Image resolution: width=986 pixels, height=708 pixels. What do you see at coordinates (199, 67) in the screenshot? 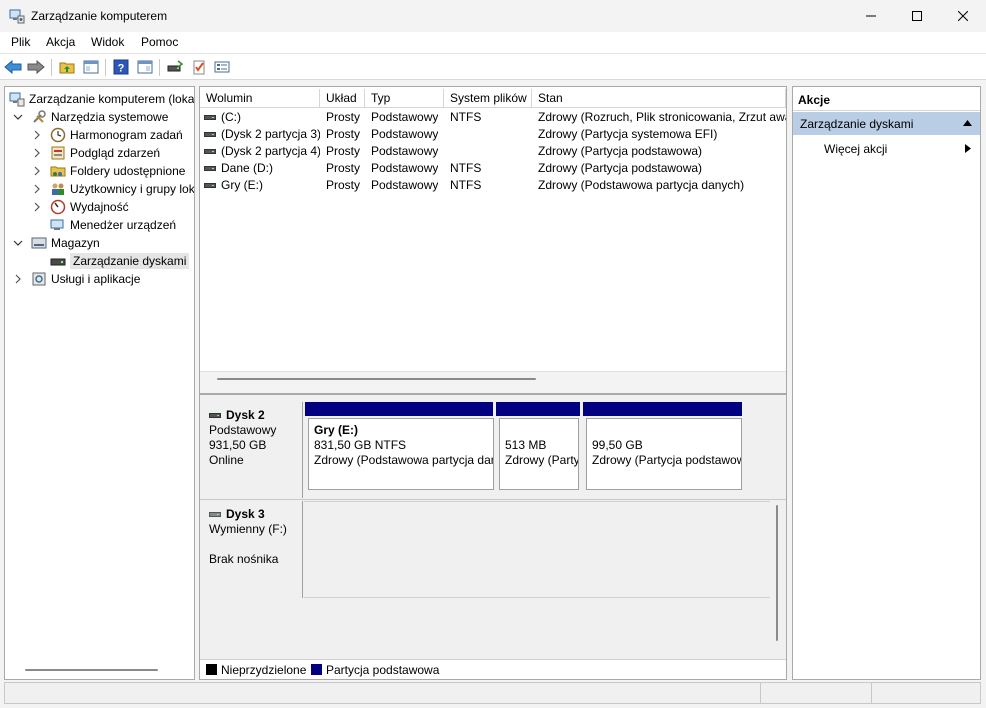
I see `check-button` at bounding box center [199, 67].